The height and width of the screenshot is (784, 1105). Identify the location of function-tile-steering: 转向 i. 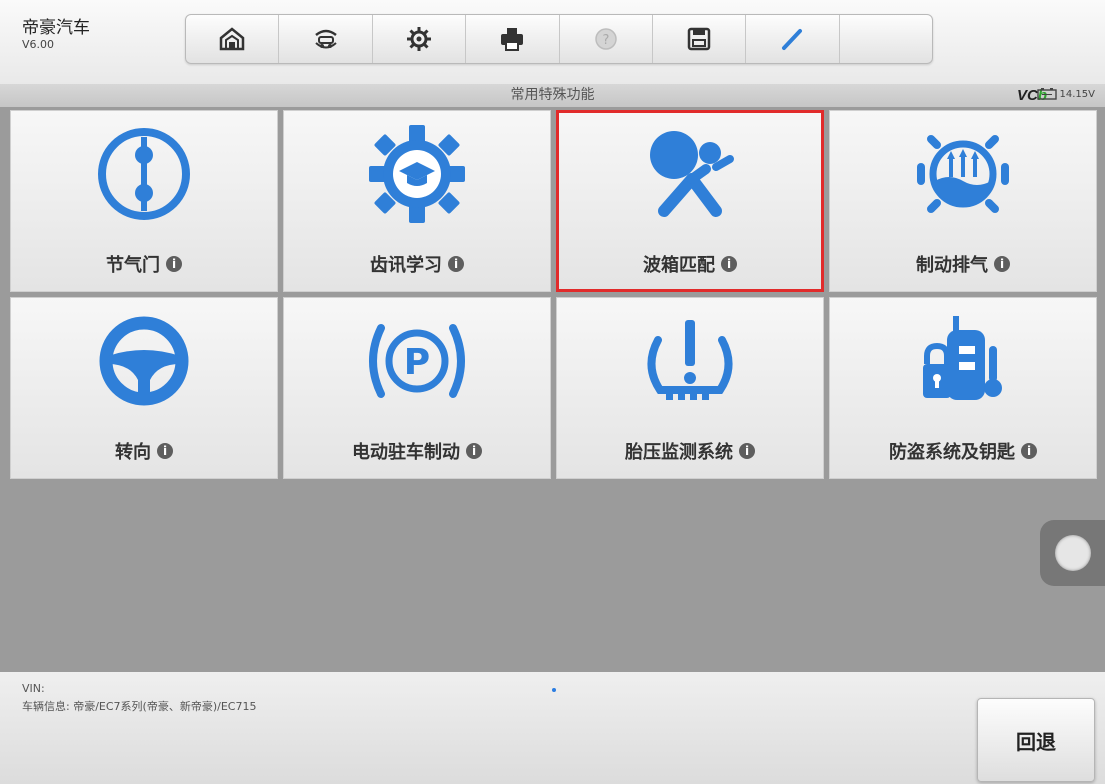
(144, 388).